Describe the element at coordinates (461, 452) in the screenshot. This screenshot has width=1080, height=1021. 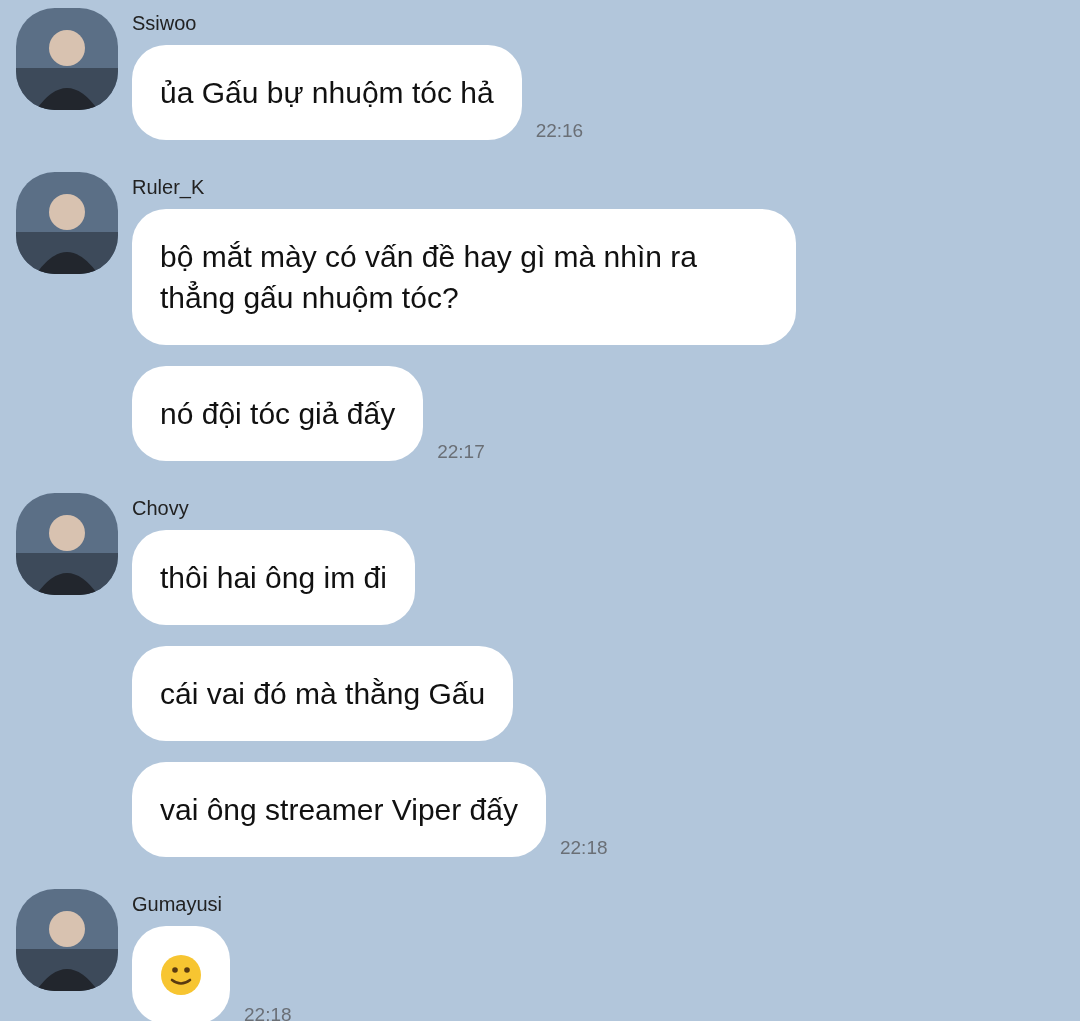
I see `message-time: 22:17` at that location.